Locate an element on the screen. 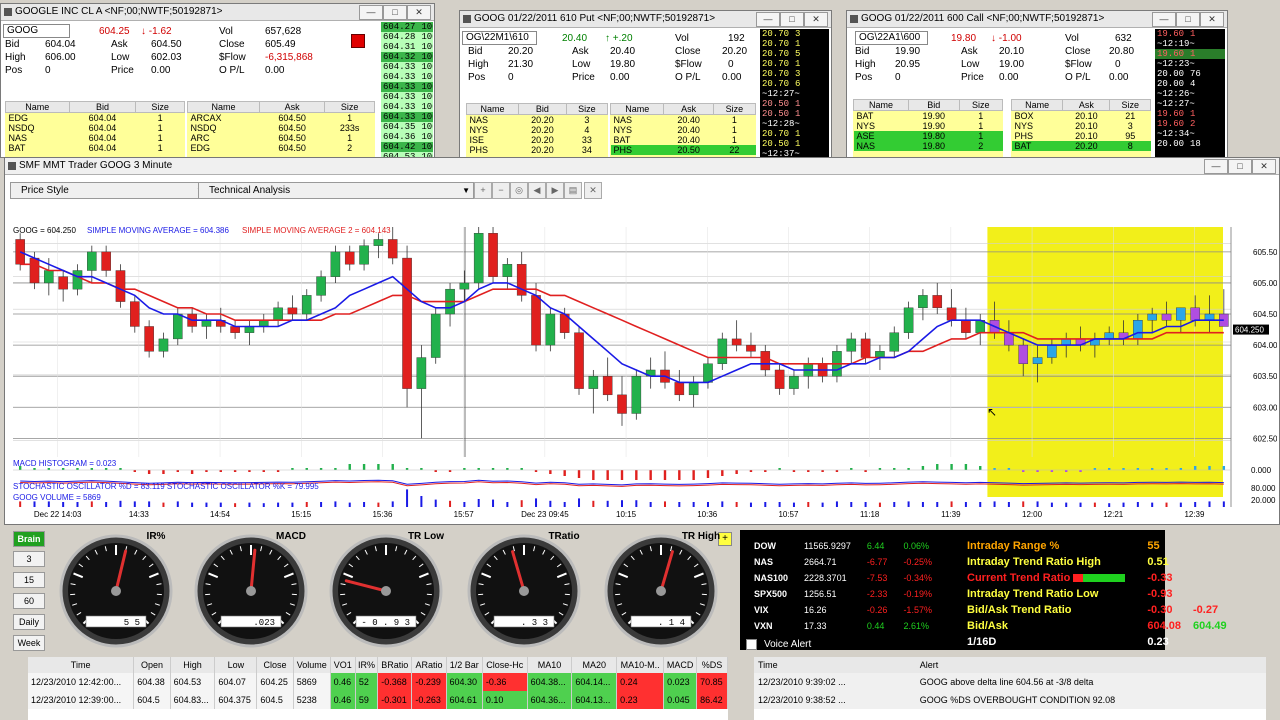  col-header: MA10 is located at coordinates (550, 665).